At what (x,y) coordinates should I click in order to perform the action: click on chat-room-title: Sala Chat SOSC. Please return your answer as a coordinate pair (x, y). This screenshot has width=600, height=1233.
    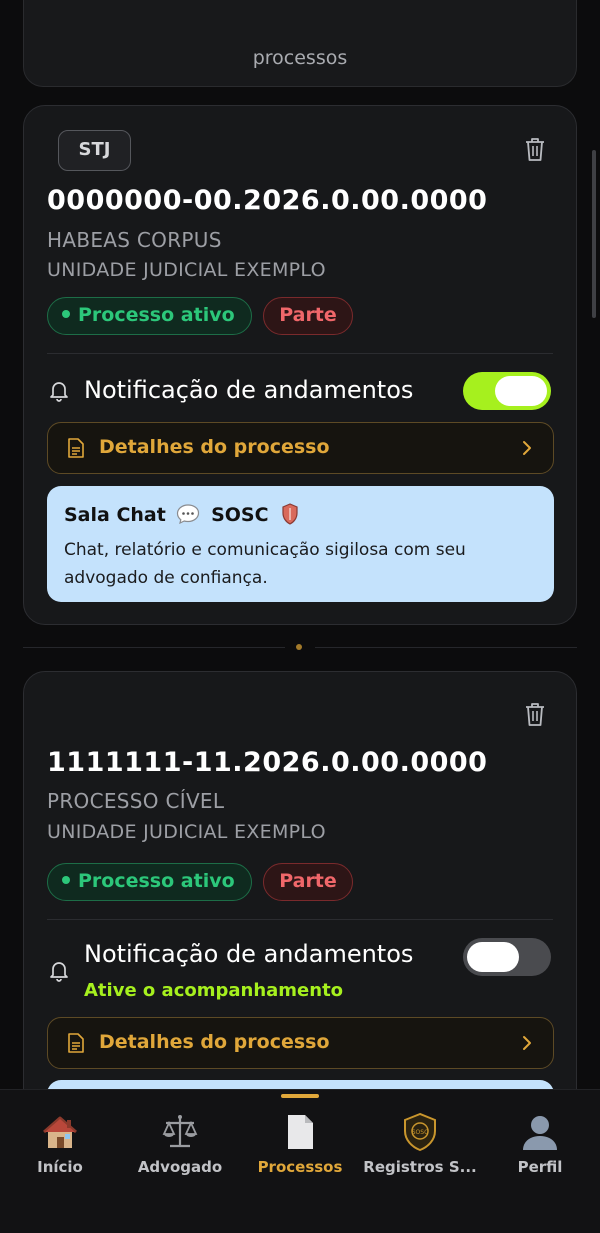
    Looking at the image, I should click on (181, 514).